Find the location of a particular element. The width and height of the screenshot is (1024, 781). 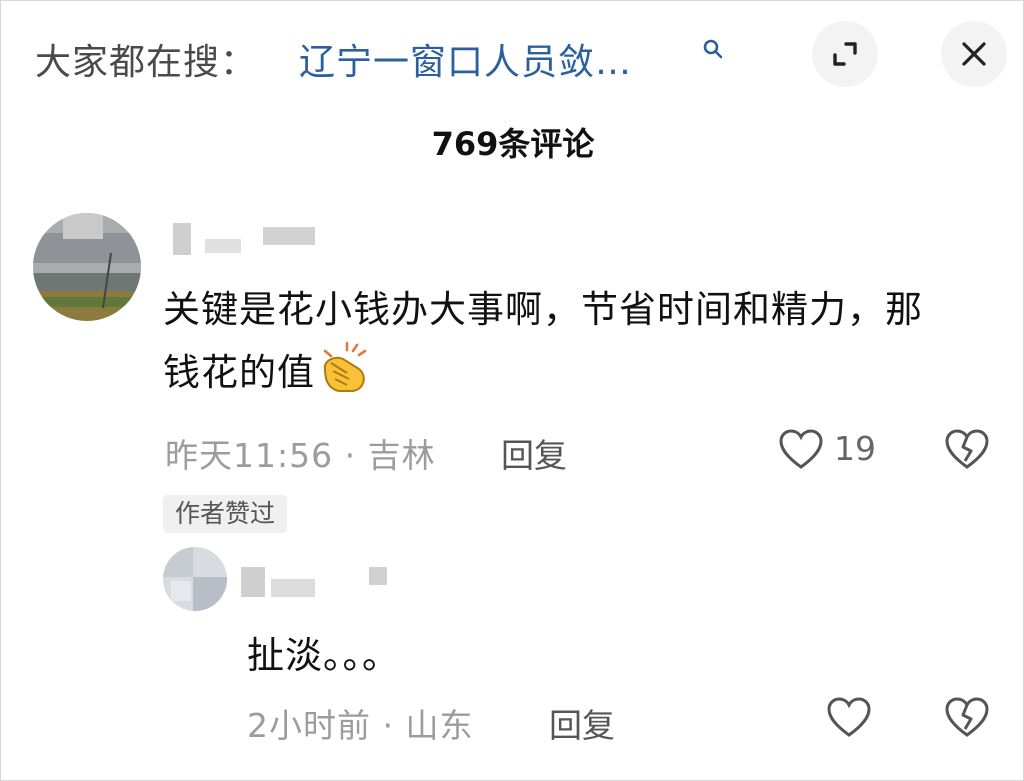

search-icon is located at coordinates (713, 49).